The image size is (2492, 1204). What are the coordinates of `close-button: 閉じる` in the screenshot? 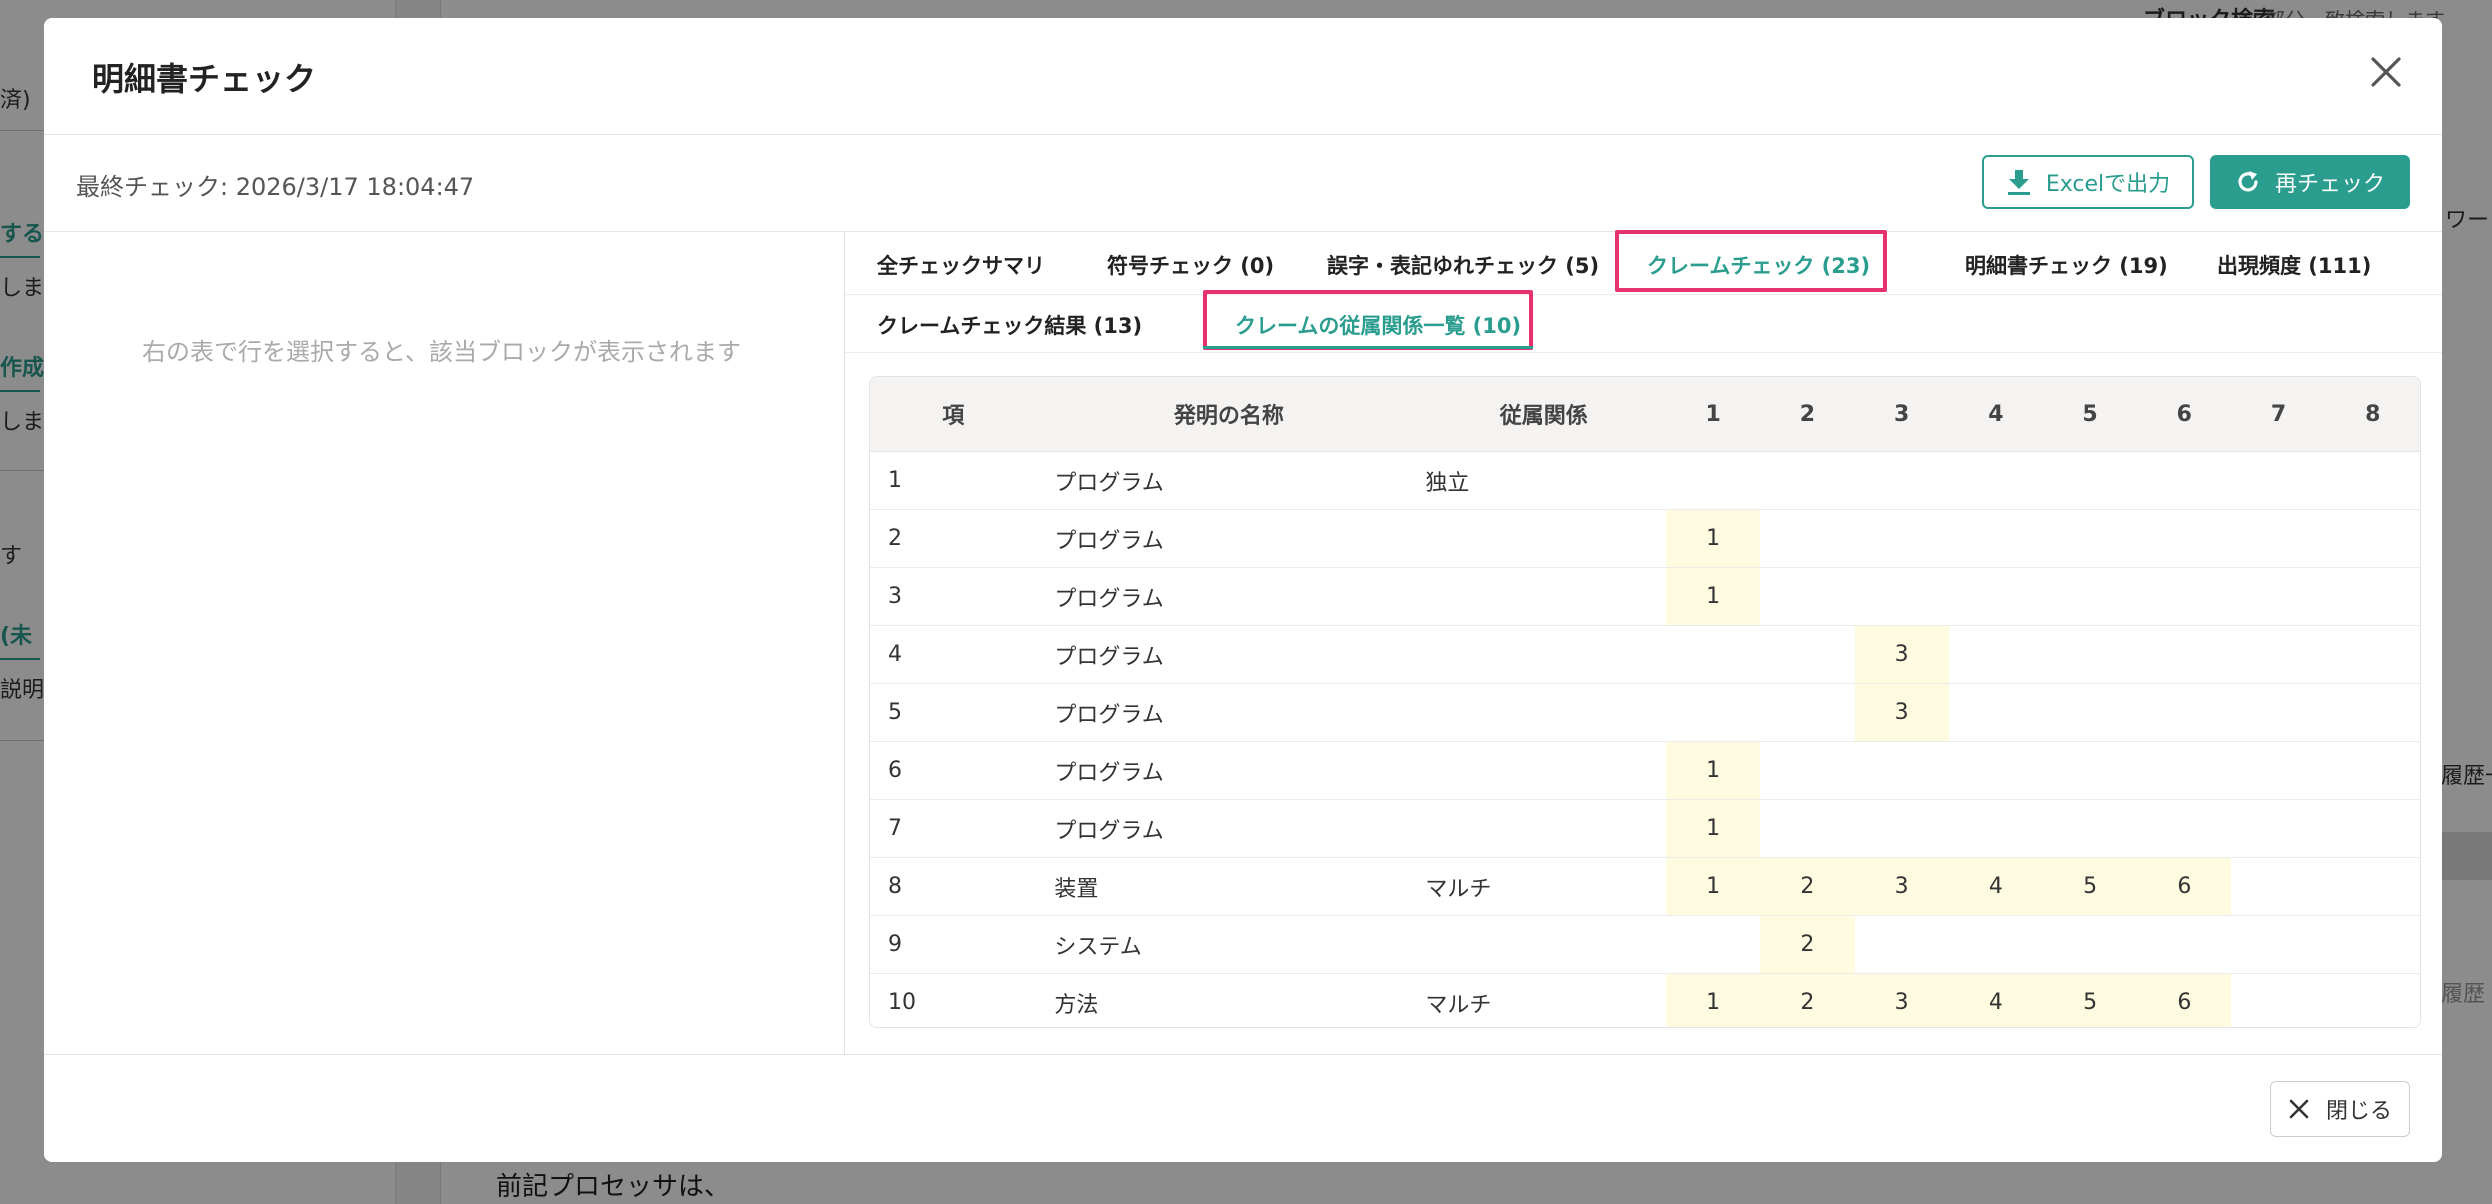 It's located at (2340, 1109).